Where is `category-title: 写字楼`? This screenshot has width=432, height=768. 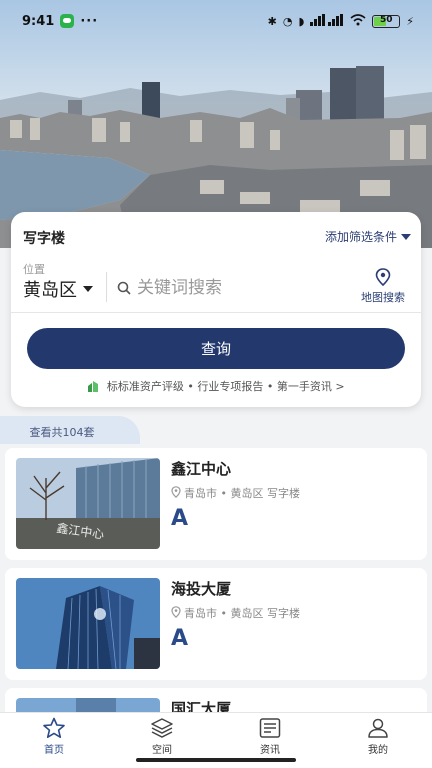 category-title: 写字楼 is located at coordinates (44, 239).